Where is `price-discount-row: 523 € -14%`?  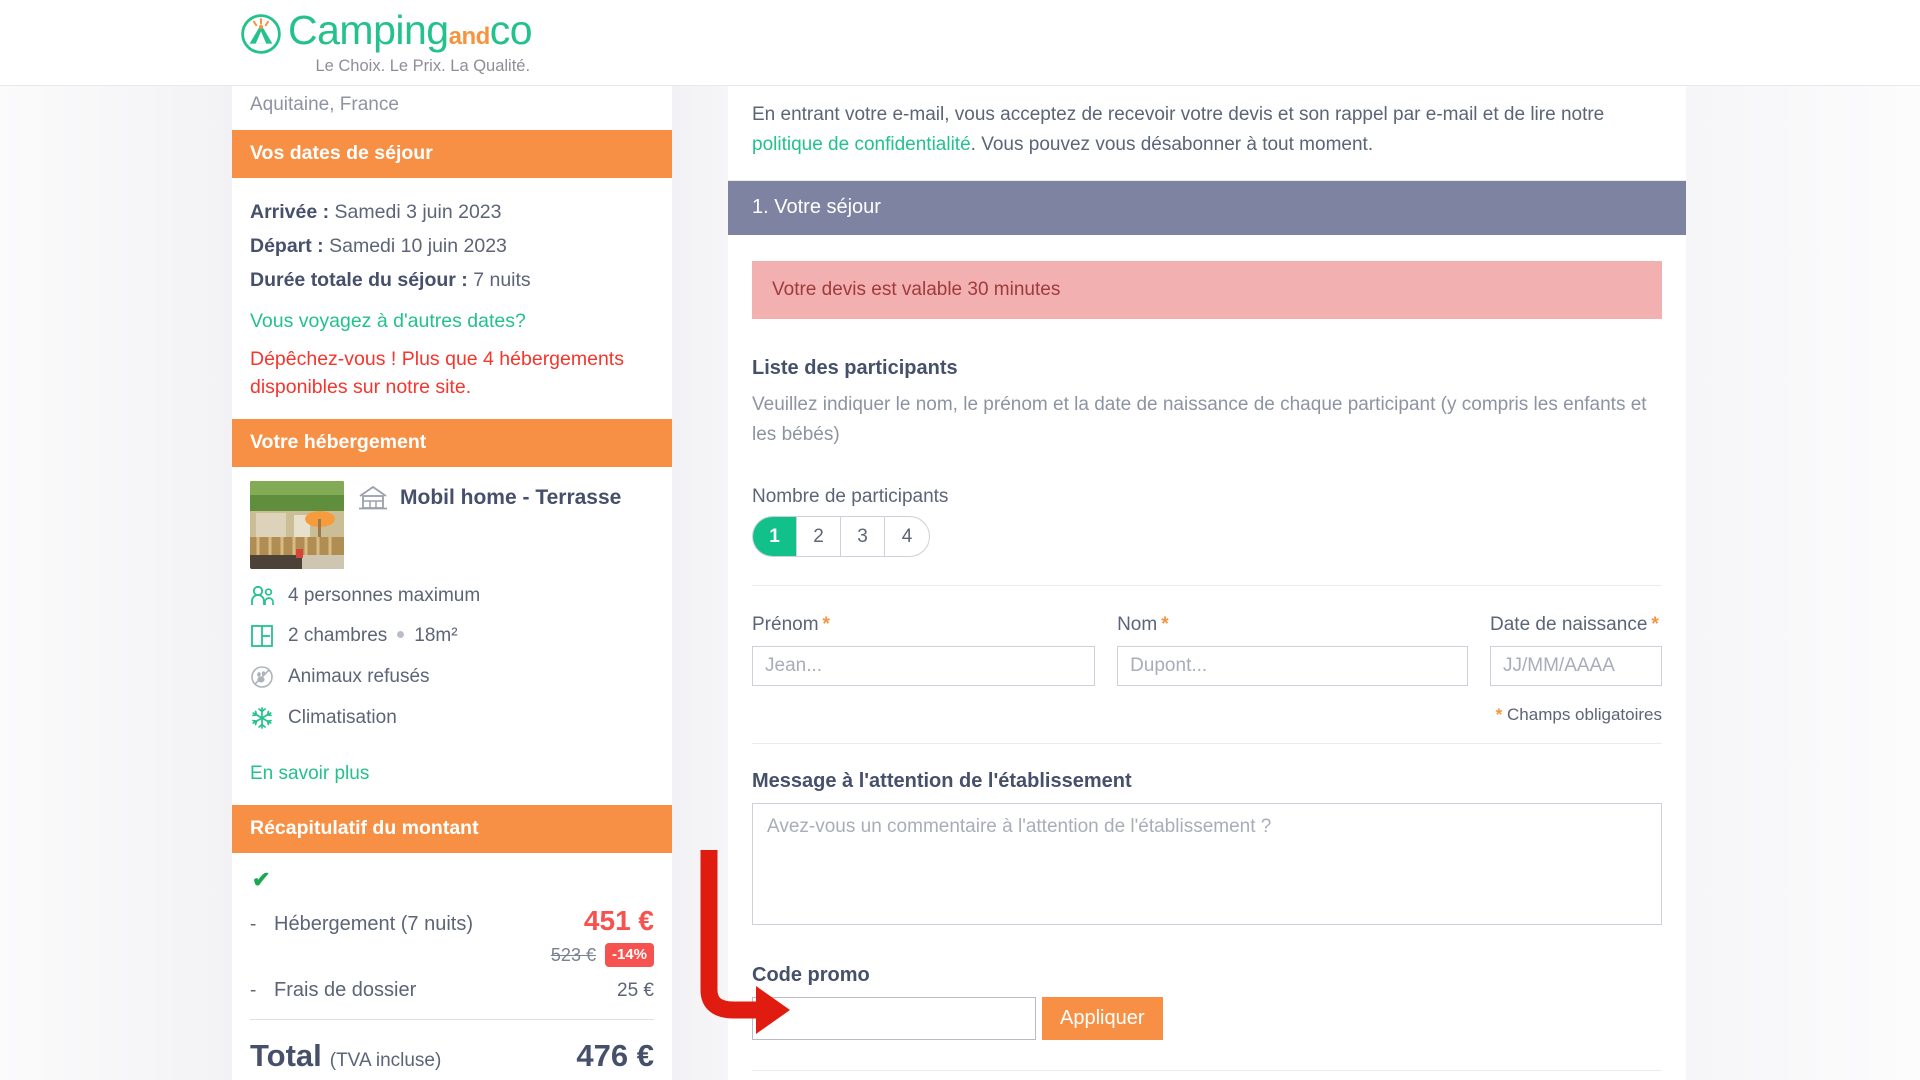 price-discount-row: 523 € -14% is located at coordinates (452, 955).